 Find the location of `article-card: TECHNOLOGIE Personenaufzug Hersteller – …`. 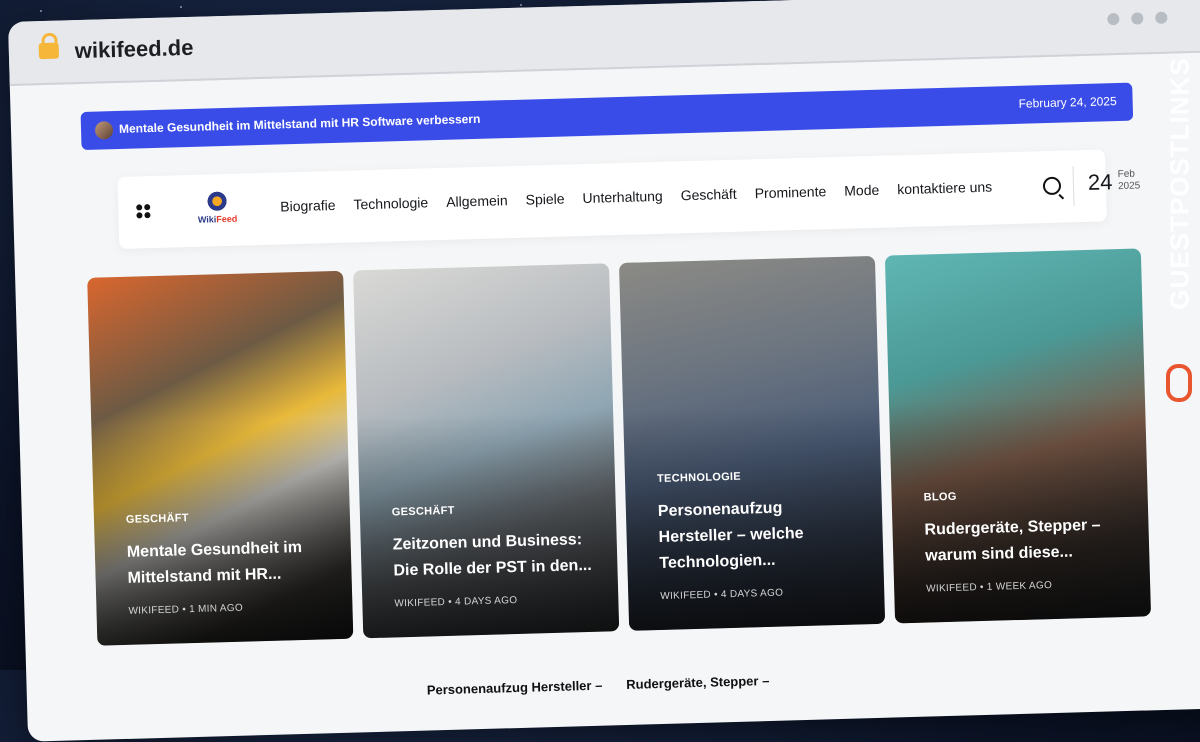

article-card: TECHNOLOGIE Personenaufzug Hersteller – … is located at coordinates (752, 443).